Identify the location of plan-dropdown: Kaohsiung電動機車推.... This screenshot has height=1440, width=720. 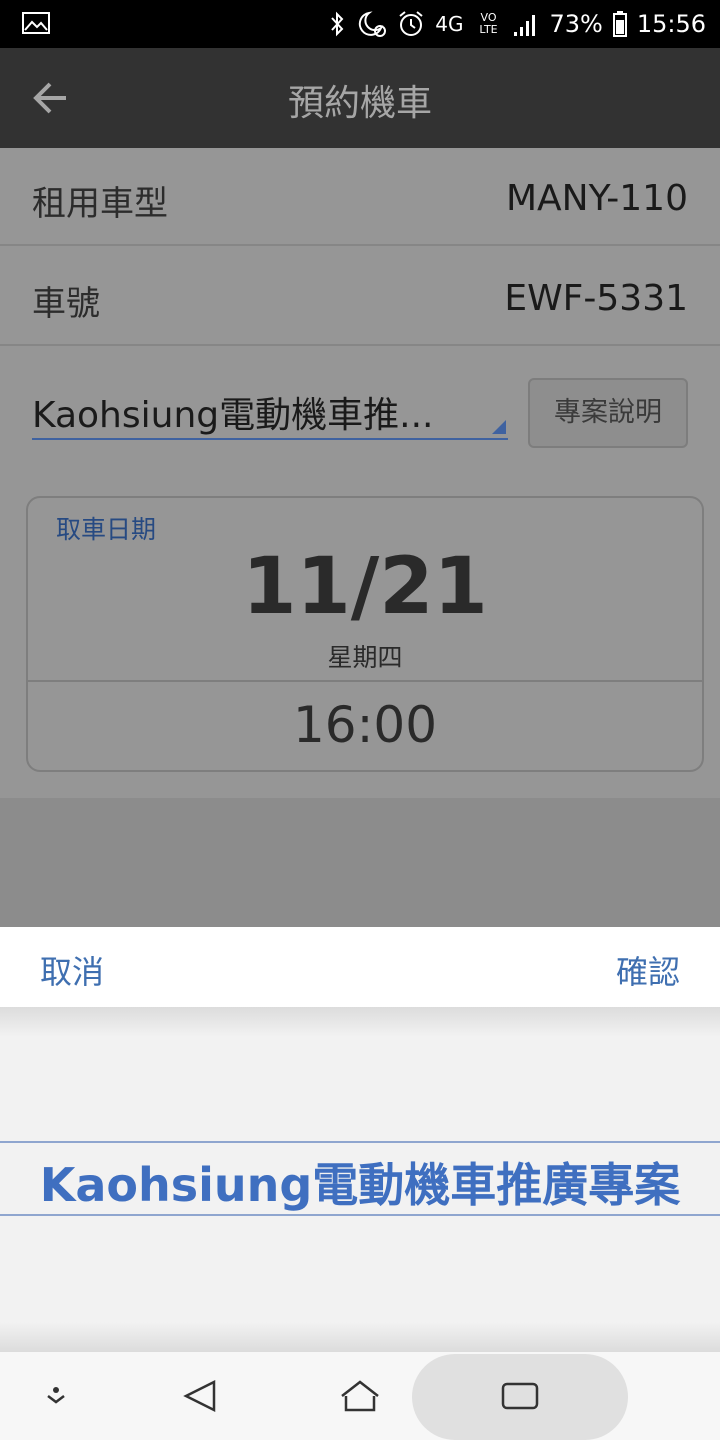
(270, 409).